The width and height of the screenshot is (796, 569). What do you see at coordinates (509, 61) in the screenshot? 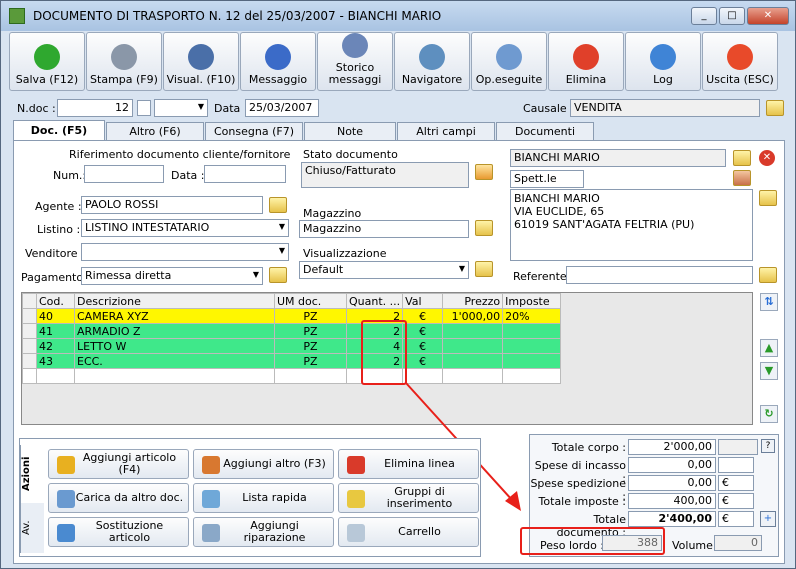
I see `toolbar-button-6: Op.eseguite` at bounding box center [509, 61].